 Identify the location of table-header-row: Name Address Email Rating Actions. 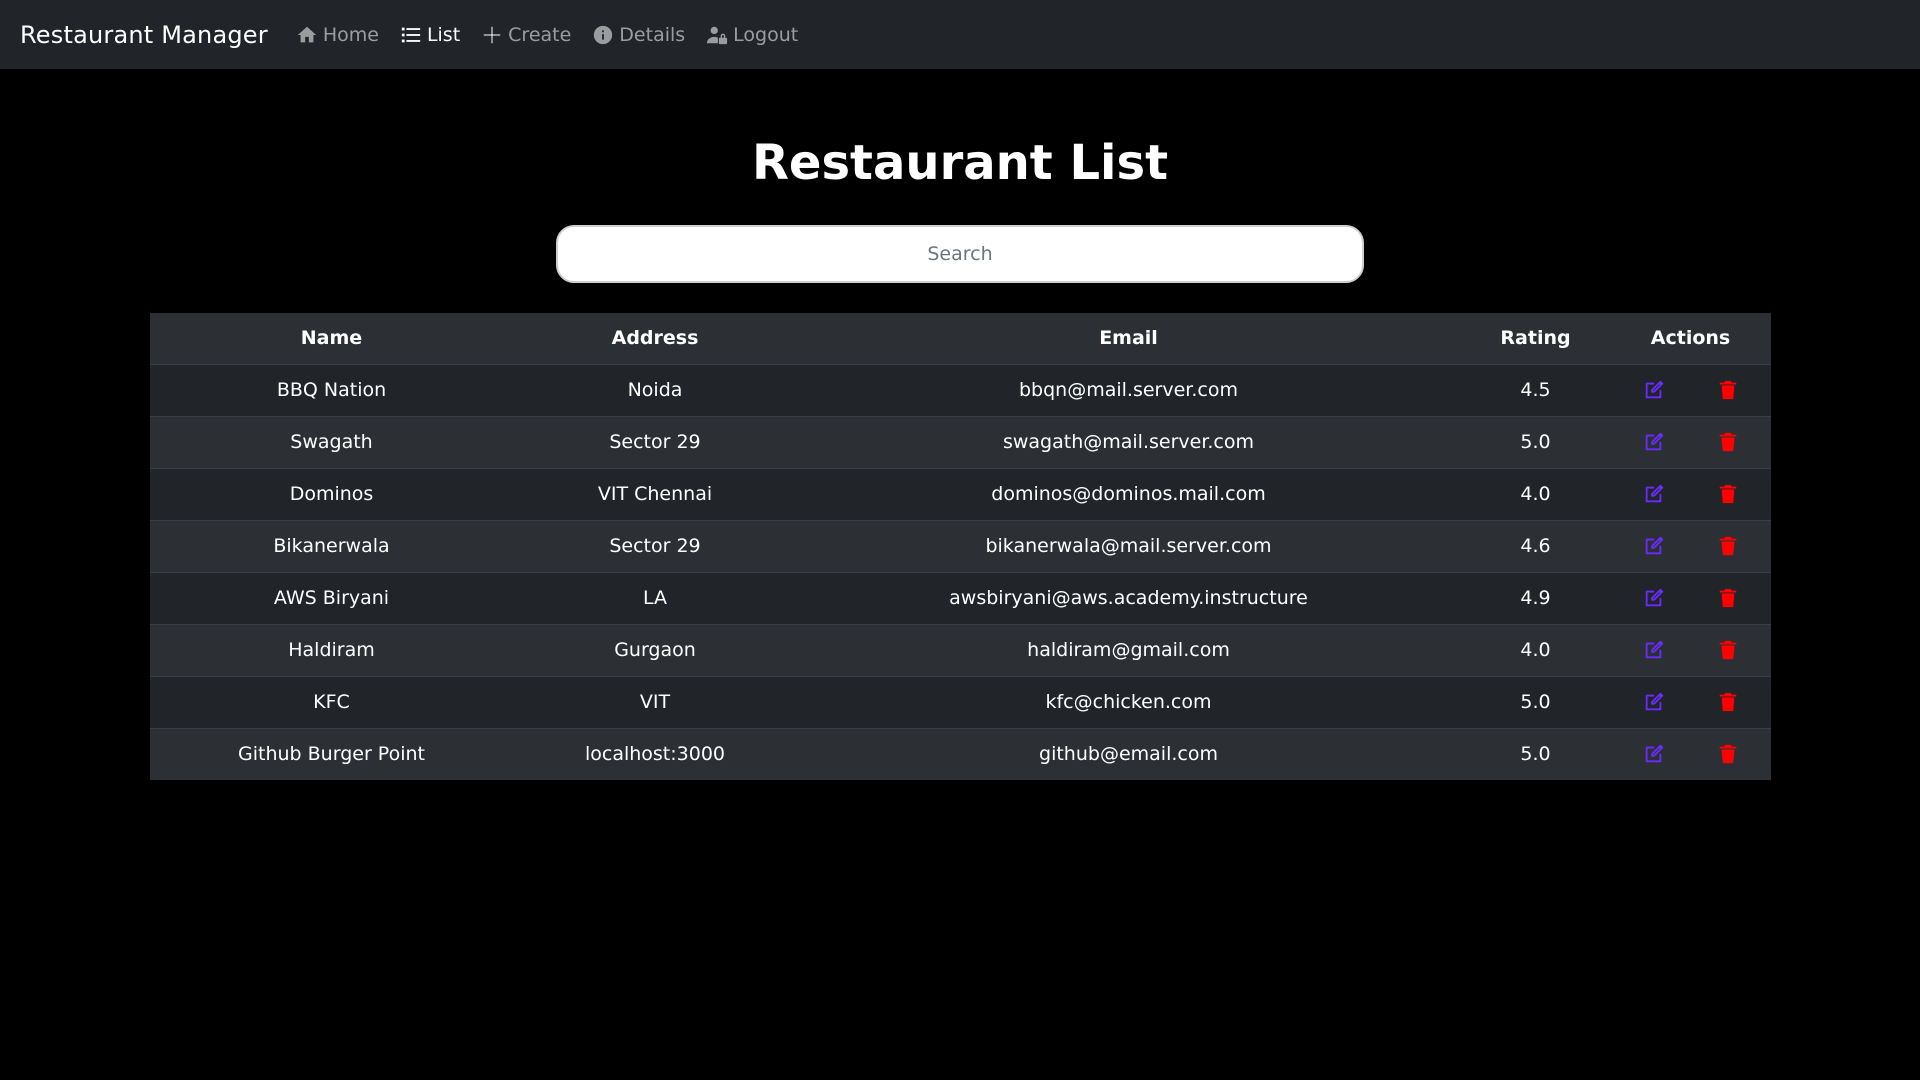
(960, 339).